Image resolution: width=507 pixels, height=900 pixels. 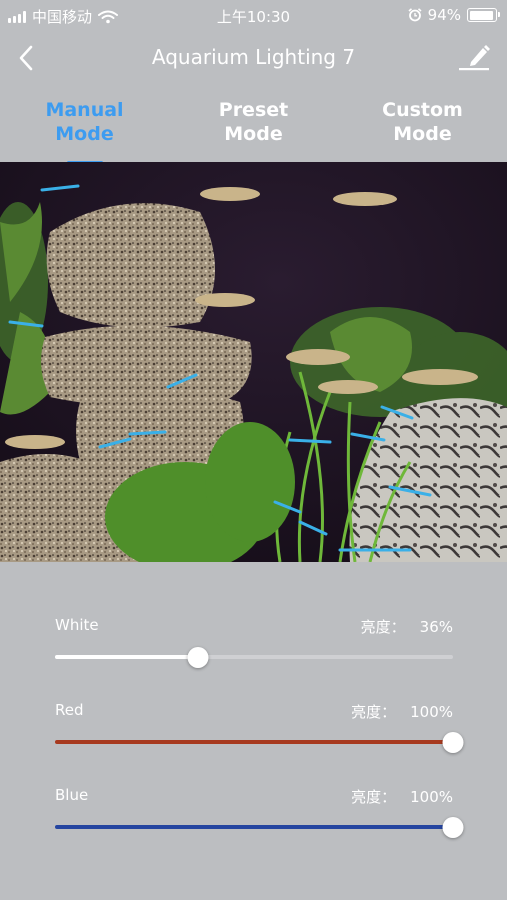 I want to click on white-slider-track, so click(x=254, y=657).